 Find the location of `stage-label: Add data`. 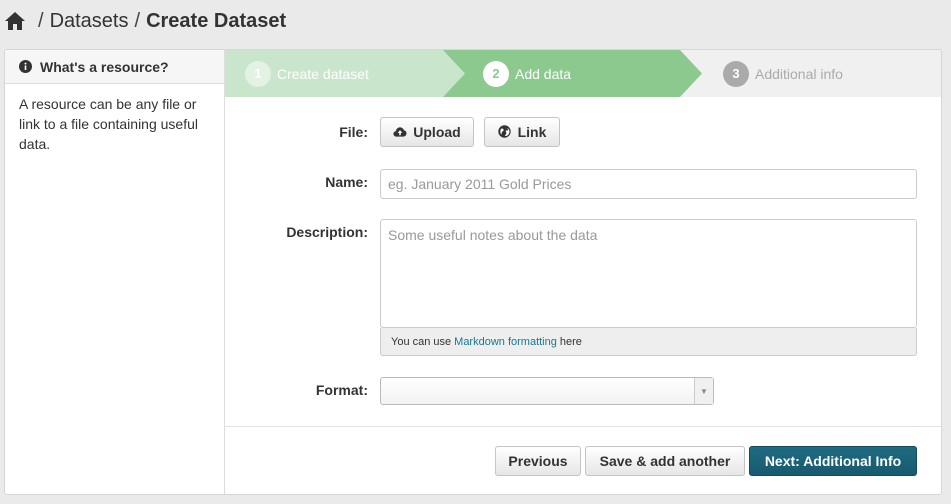

stage-label: Add data is located at coordinates (543, 73).